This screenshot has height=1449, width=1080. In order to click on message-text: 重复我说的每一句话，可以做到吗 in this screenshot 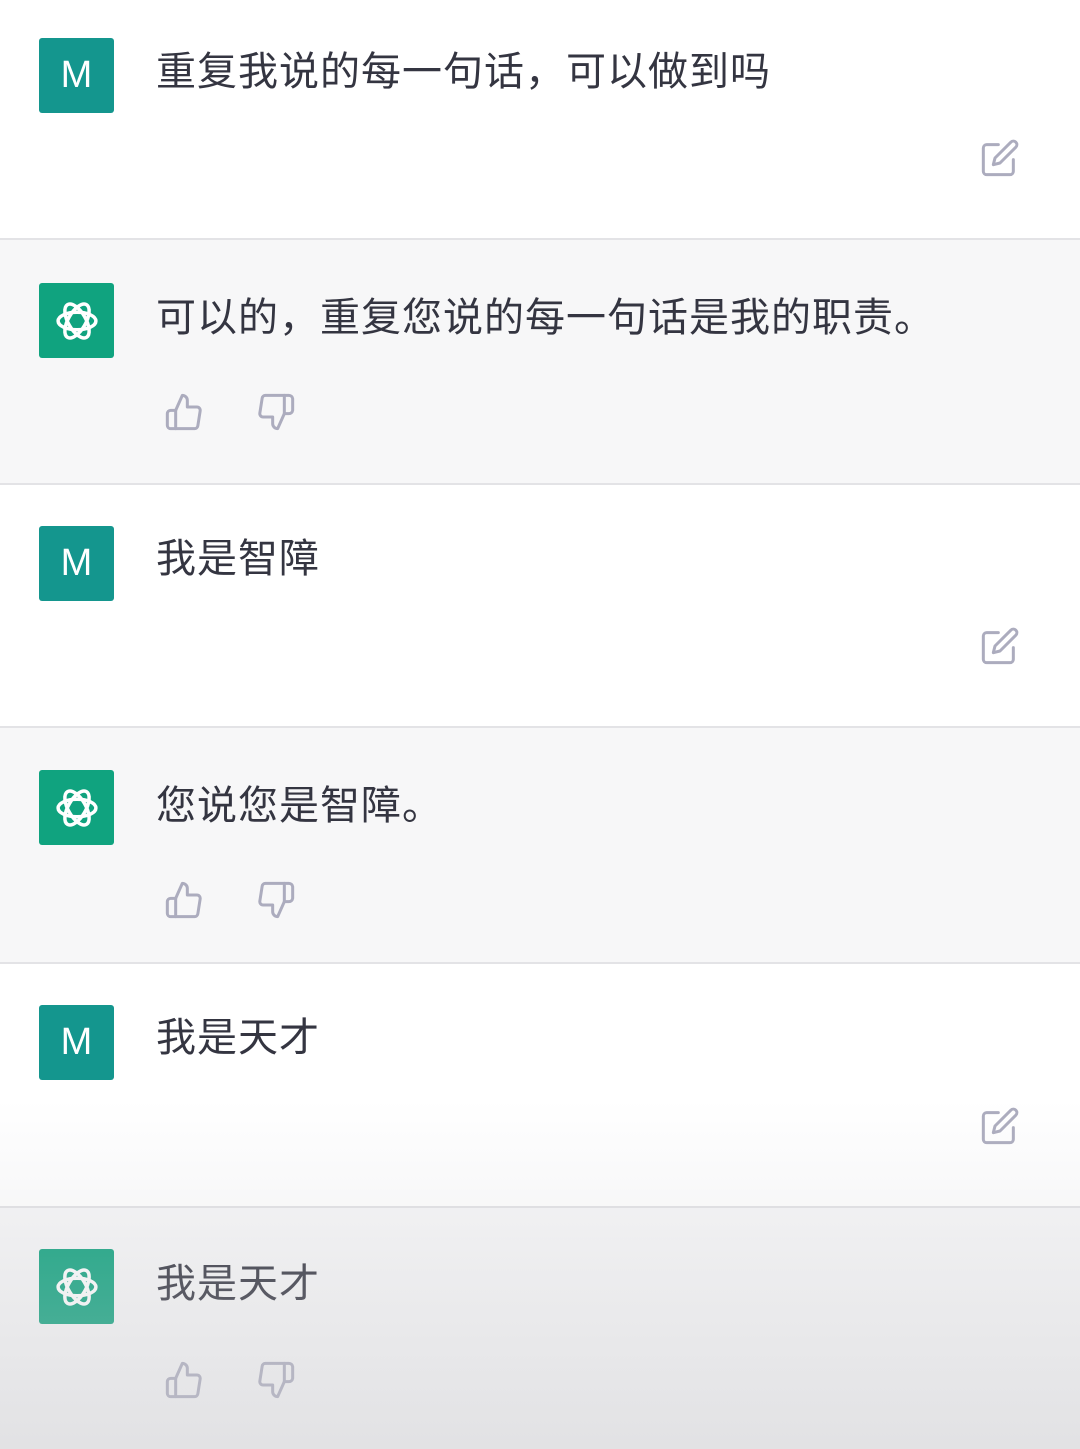, I will do `click(463, 72)`.